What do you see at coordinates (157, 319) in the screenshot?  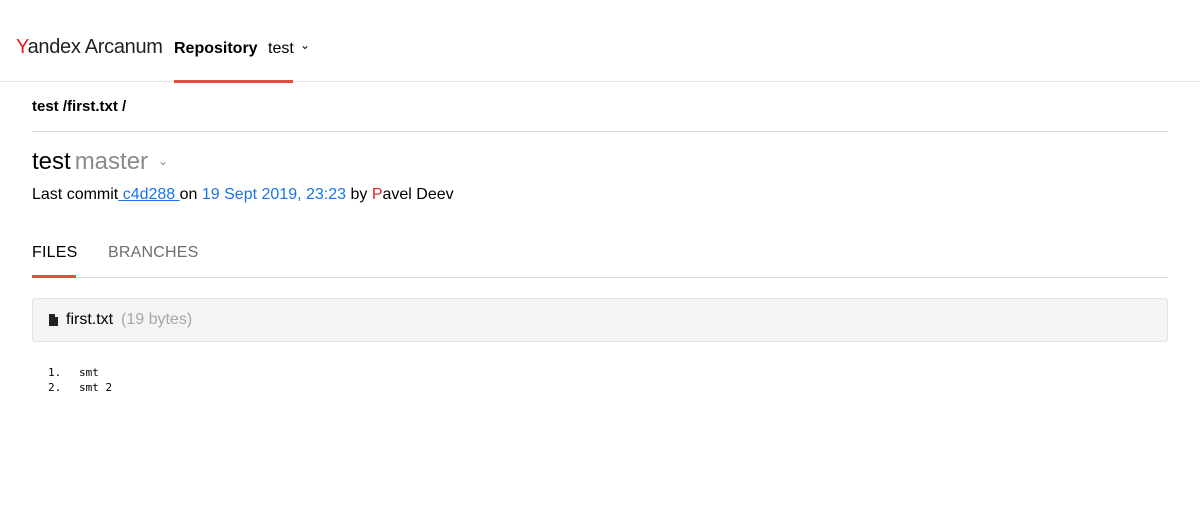 I see `file-size: (19 bytes)` at bounding box center [157, 319].